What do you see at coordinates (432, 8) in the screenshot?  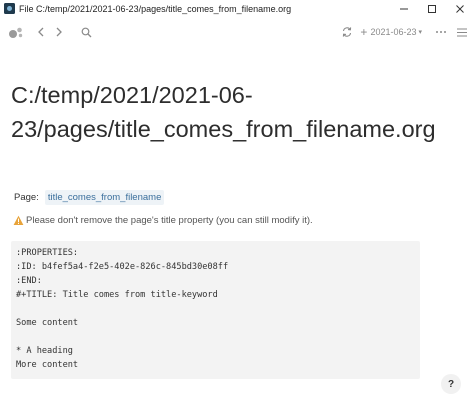 I see `maximize-icon` at bounding box center [432, 8].